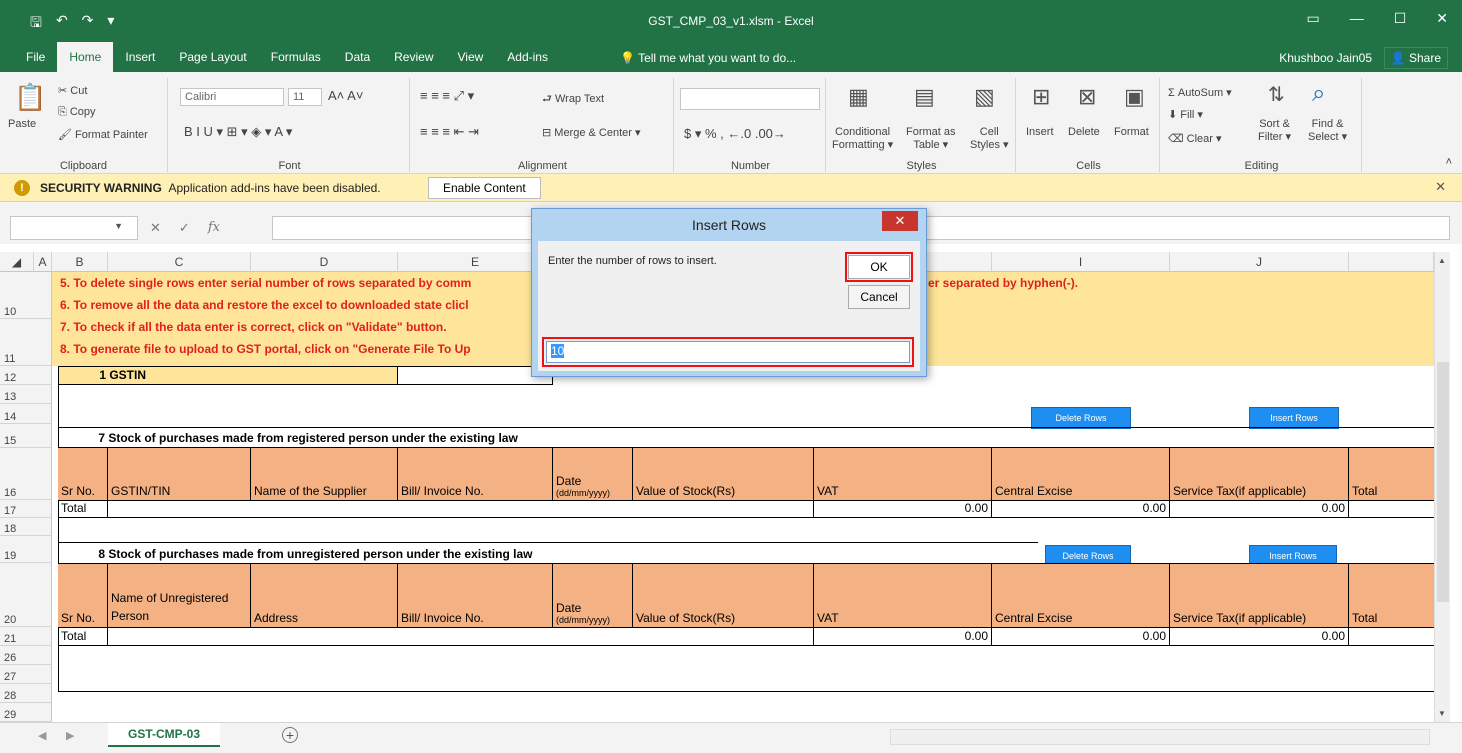  Describe the element at coordinates (1259, 509) in the screenshot. I see `s7-total-service-tax: 0.00` at that location.